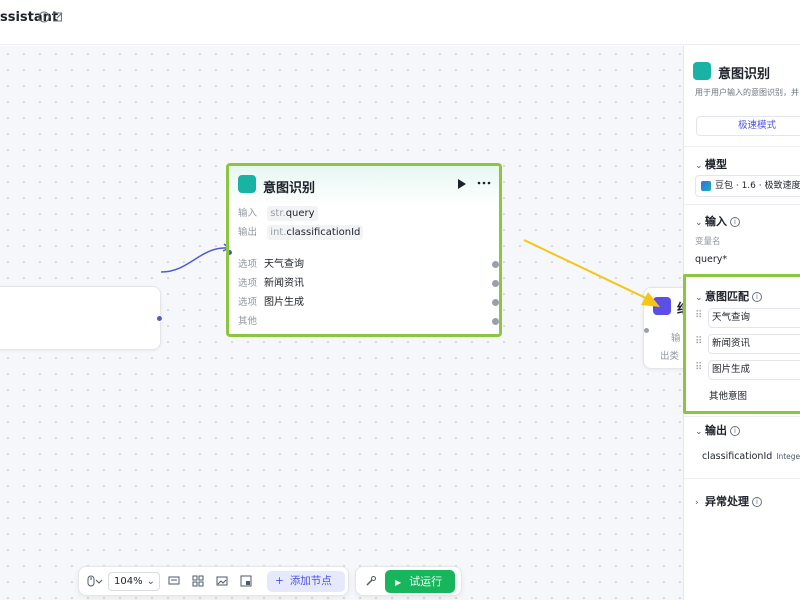 This screenshot has height=600, width=800. I want to click on input-section-header: ⌄ 输入 i, so click(717, 221).